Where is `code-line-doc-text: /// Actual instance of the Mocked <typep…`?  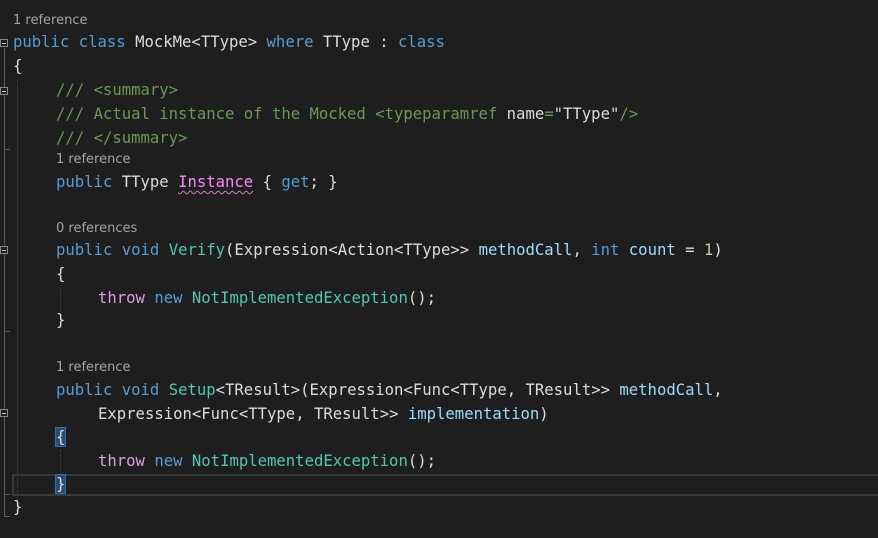
code-line-doc-text: /// Actual instance of the Mocked <typep… is located at coordinates (347, 114).